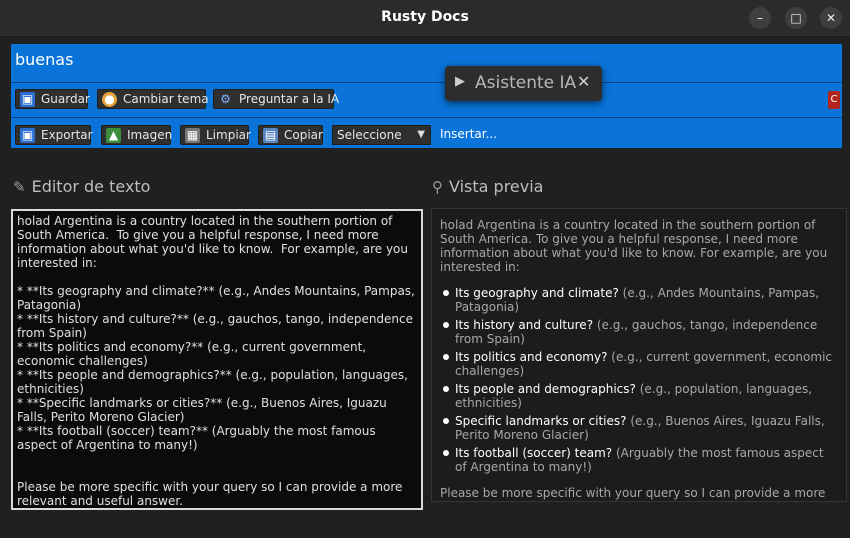  I want to click on maximize-button: □, so click(796, 18).